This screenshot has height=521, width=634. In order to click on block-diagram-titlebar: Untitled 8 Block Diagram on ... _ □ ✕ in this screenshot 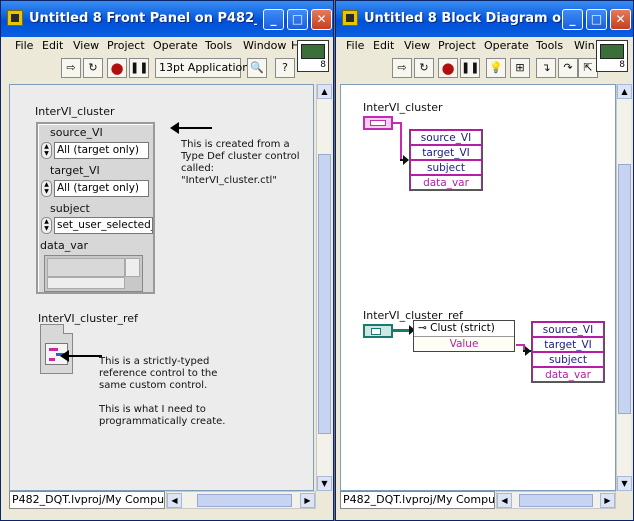, I will do `click(484, 19)`.